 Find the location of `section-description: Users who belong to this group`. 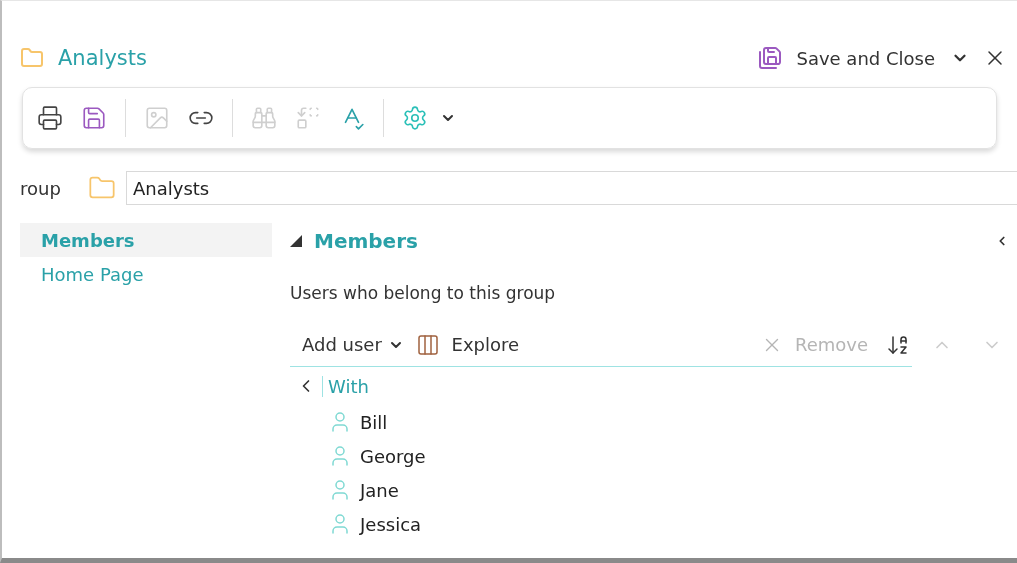

section-description: Users who belong to this group is located at coordinates (423, 293).